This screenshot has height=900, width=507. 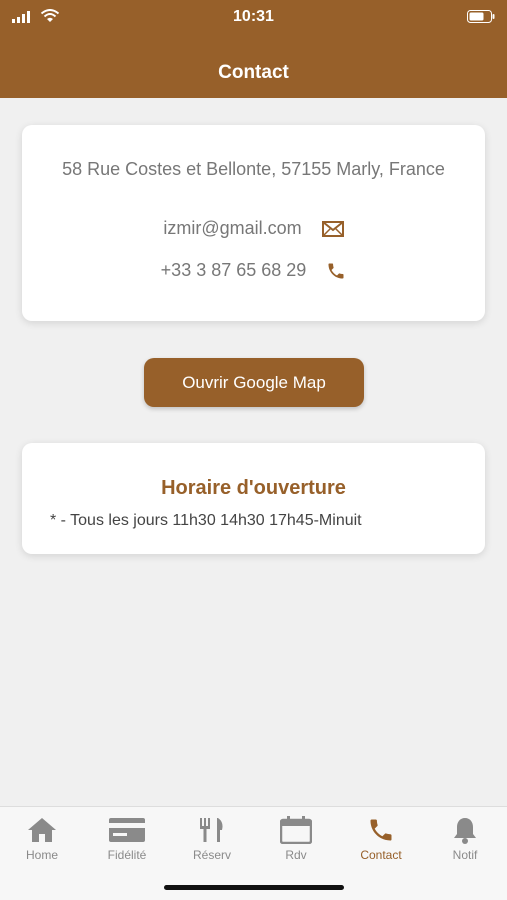 I want to click on page-title: Contact, so click(x=253, y=72).